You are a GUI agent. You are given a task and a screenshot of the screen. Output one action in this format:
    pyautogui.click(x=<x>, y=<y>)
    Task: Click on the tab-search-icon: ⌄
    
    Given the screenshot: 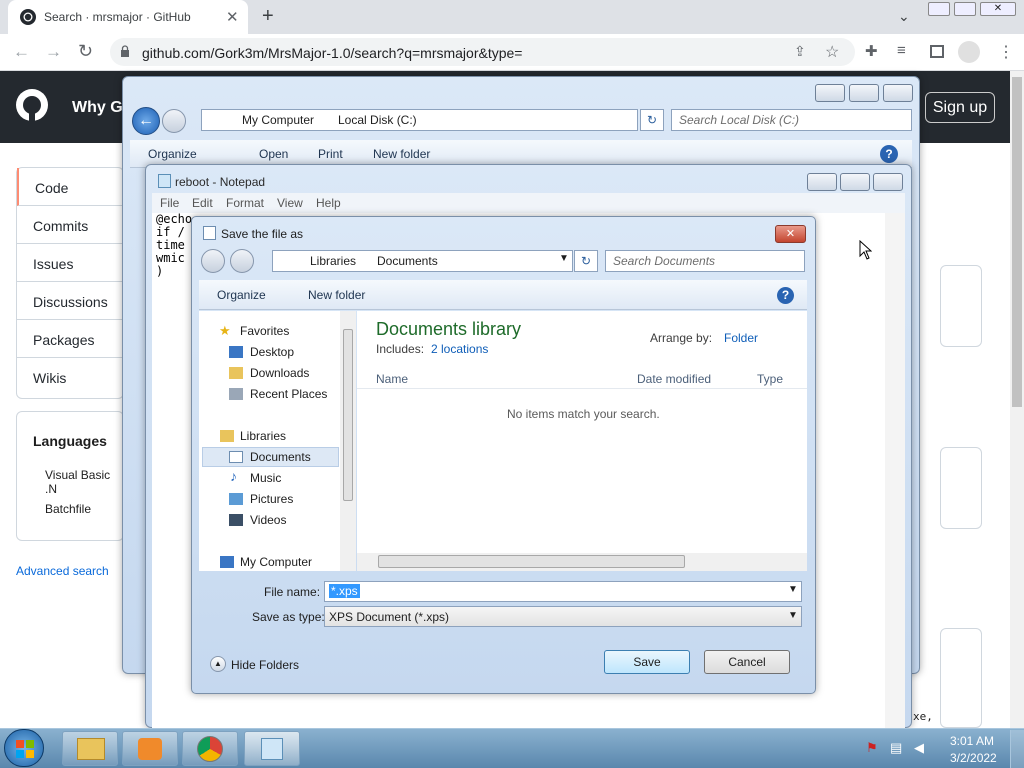 What is the action you would take?
    pyautogui.click(x=904, y=16)
    